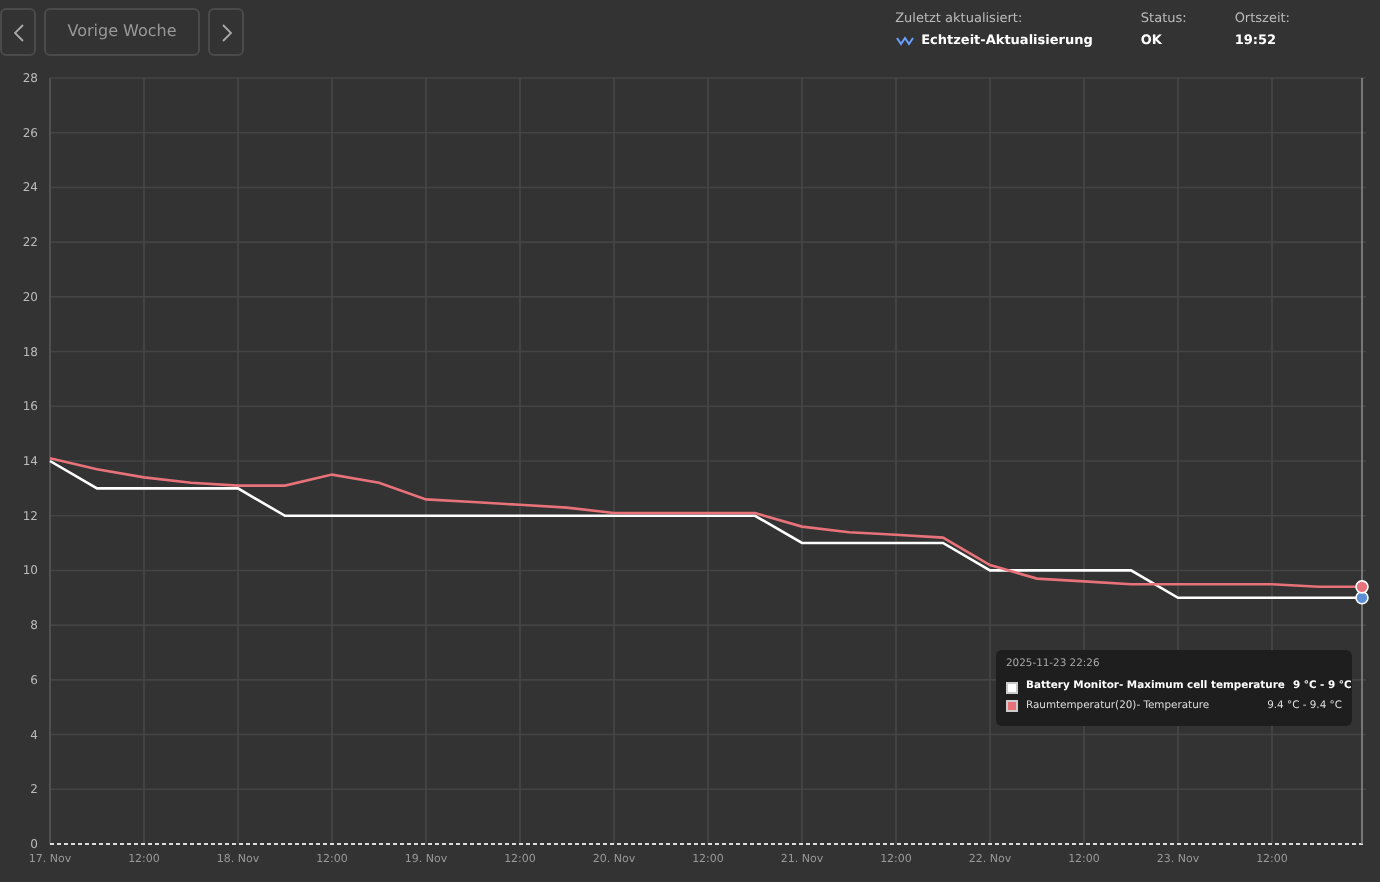 This screenshot has width=1380, height=882. What do you see at coordinates (904, 40) in the screenshot?
I see `wave-icon` at bounding box center [904, 40].